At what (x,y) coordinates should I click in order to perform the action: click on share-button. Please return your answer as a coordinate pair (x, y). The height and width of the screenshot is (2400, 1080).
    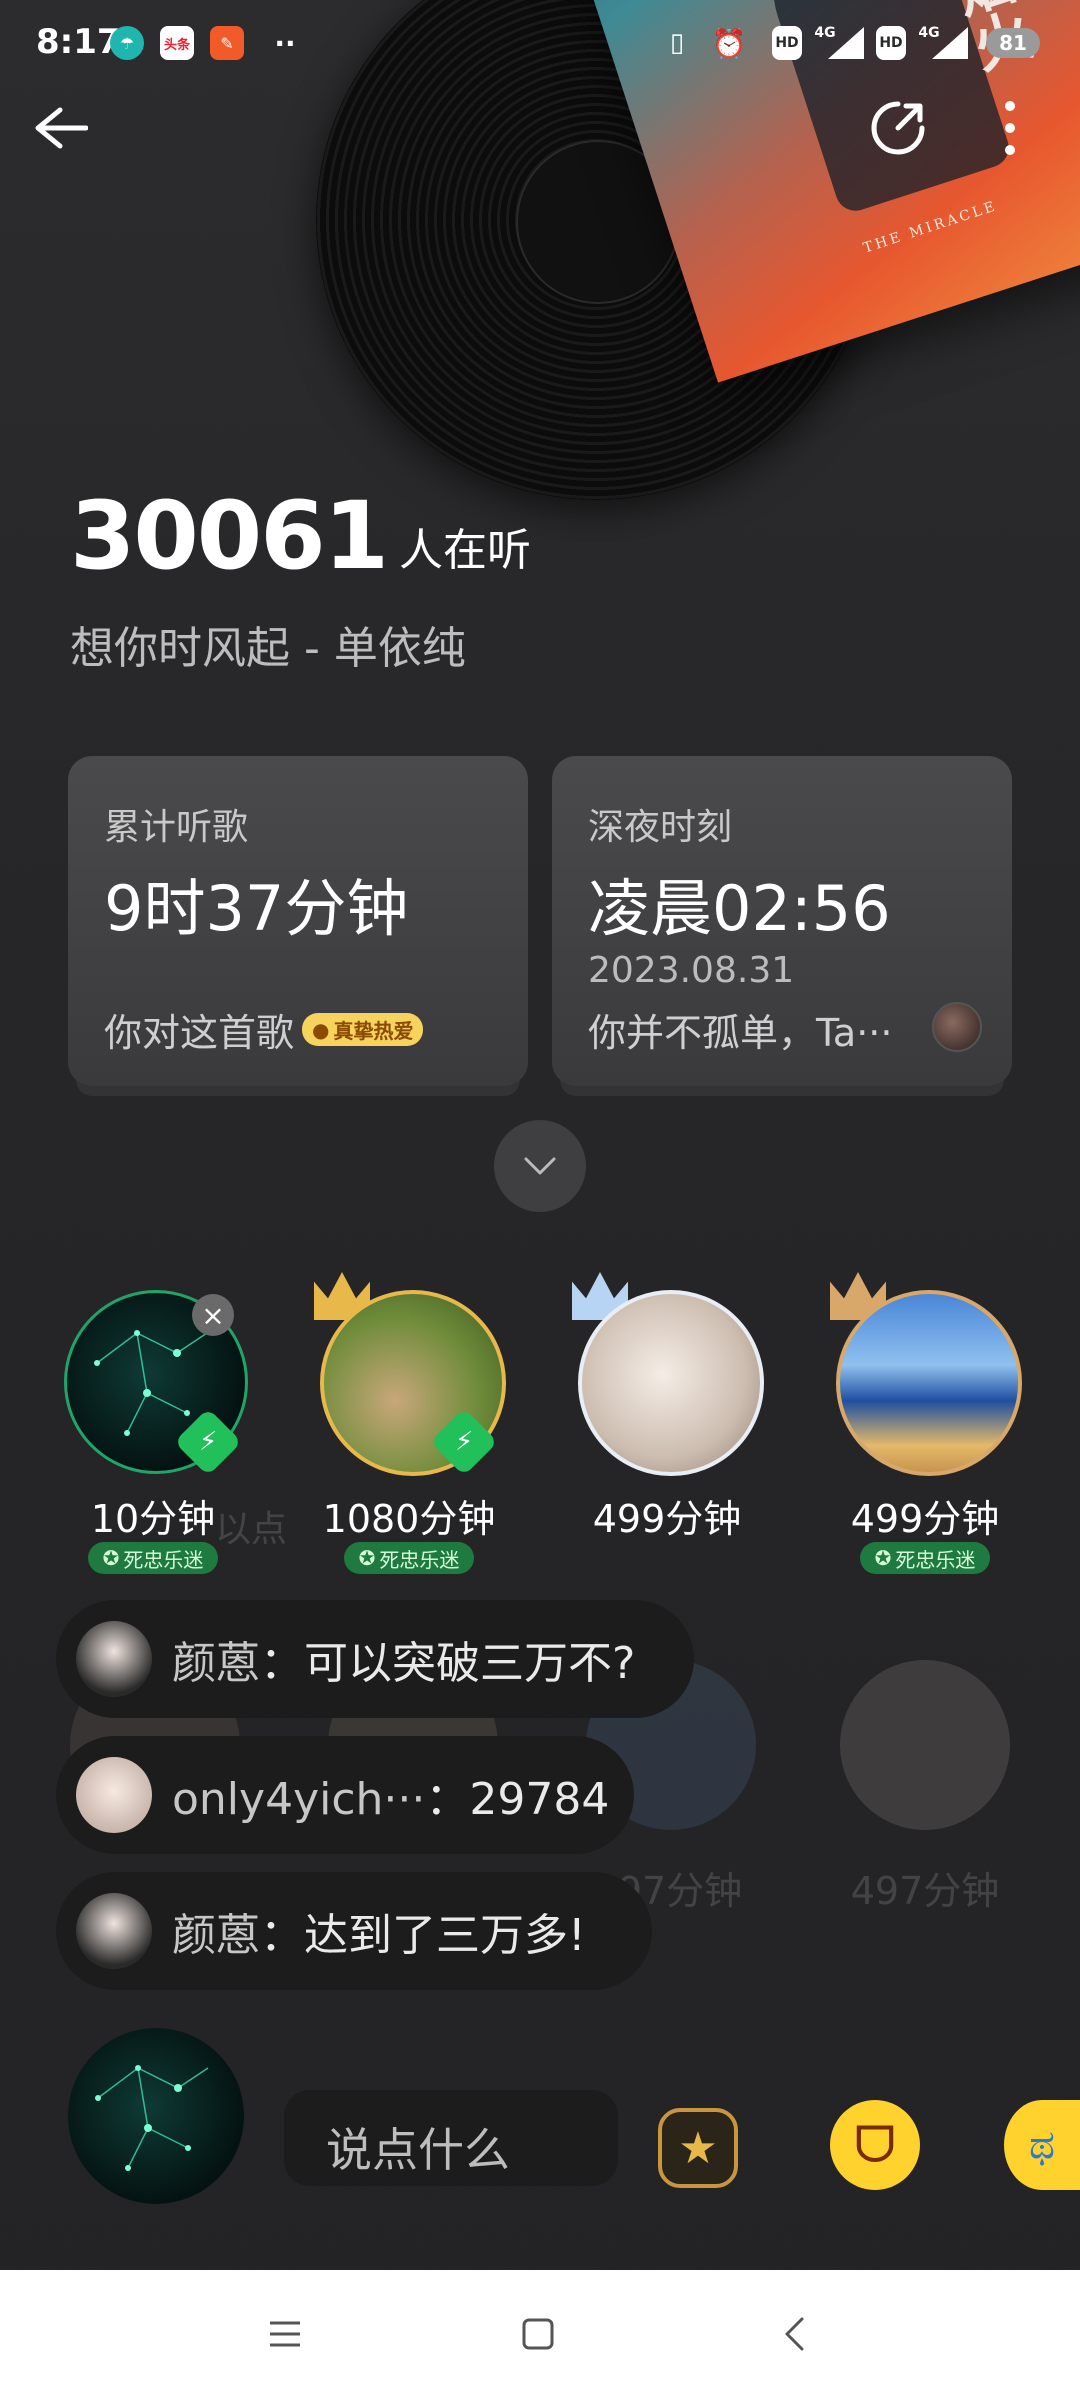
    Looking at the image, I should click on (898, 128).